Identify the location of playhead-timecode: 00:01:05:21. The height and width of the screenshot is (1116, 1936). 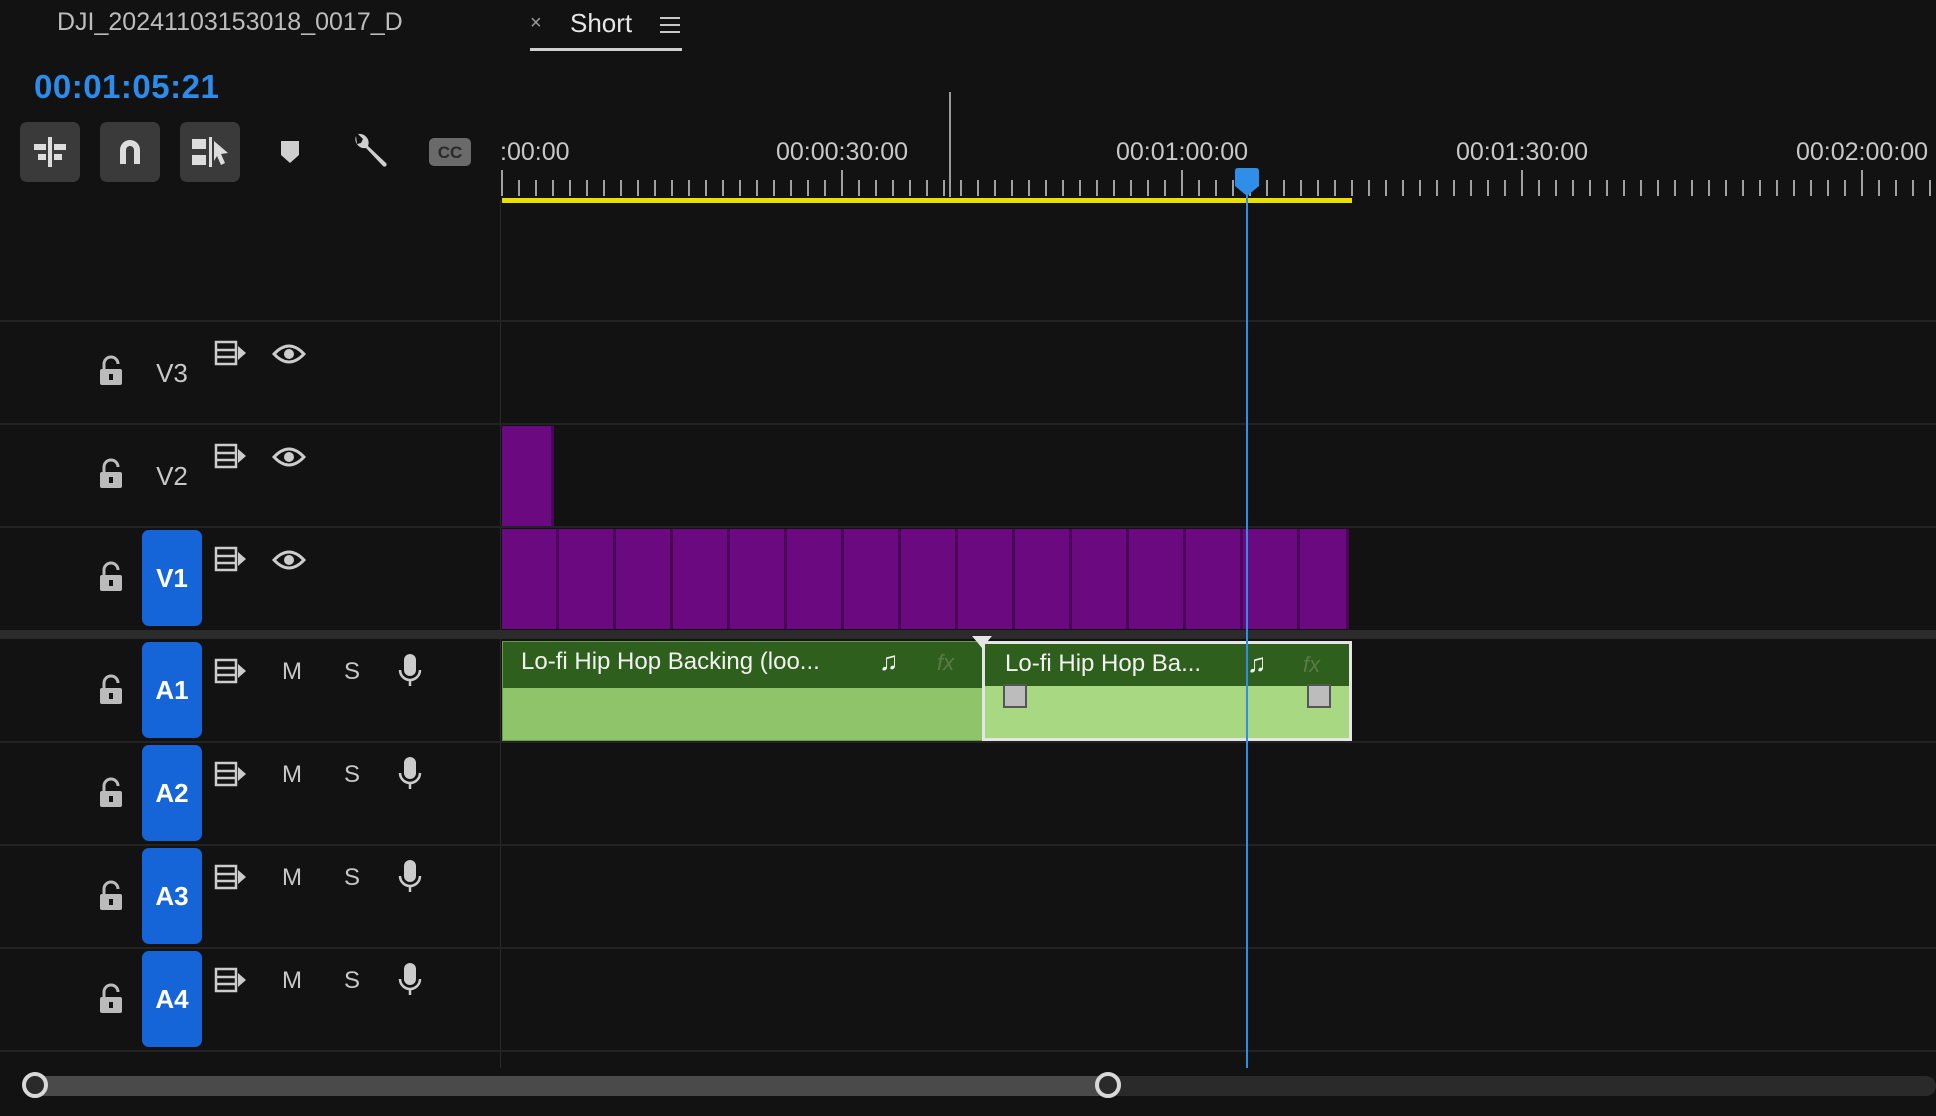
(126, 87).